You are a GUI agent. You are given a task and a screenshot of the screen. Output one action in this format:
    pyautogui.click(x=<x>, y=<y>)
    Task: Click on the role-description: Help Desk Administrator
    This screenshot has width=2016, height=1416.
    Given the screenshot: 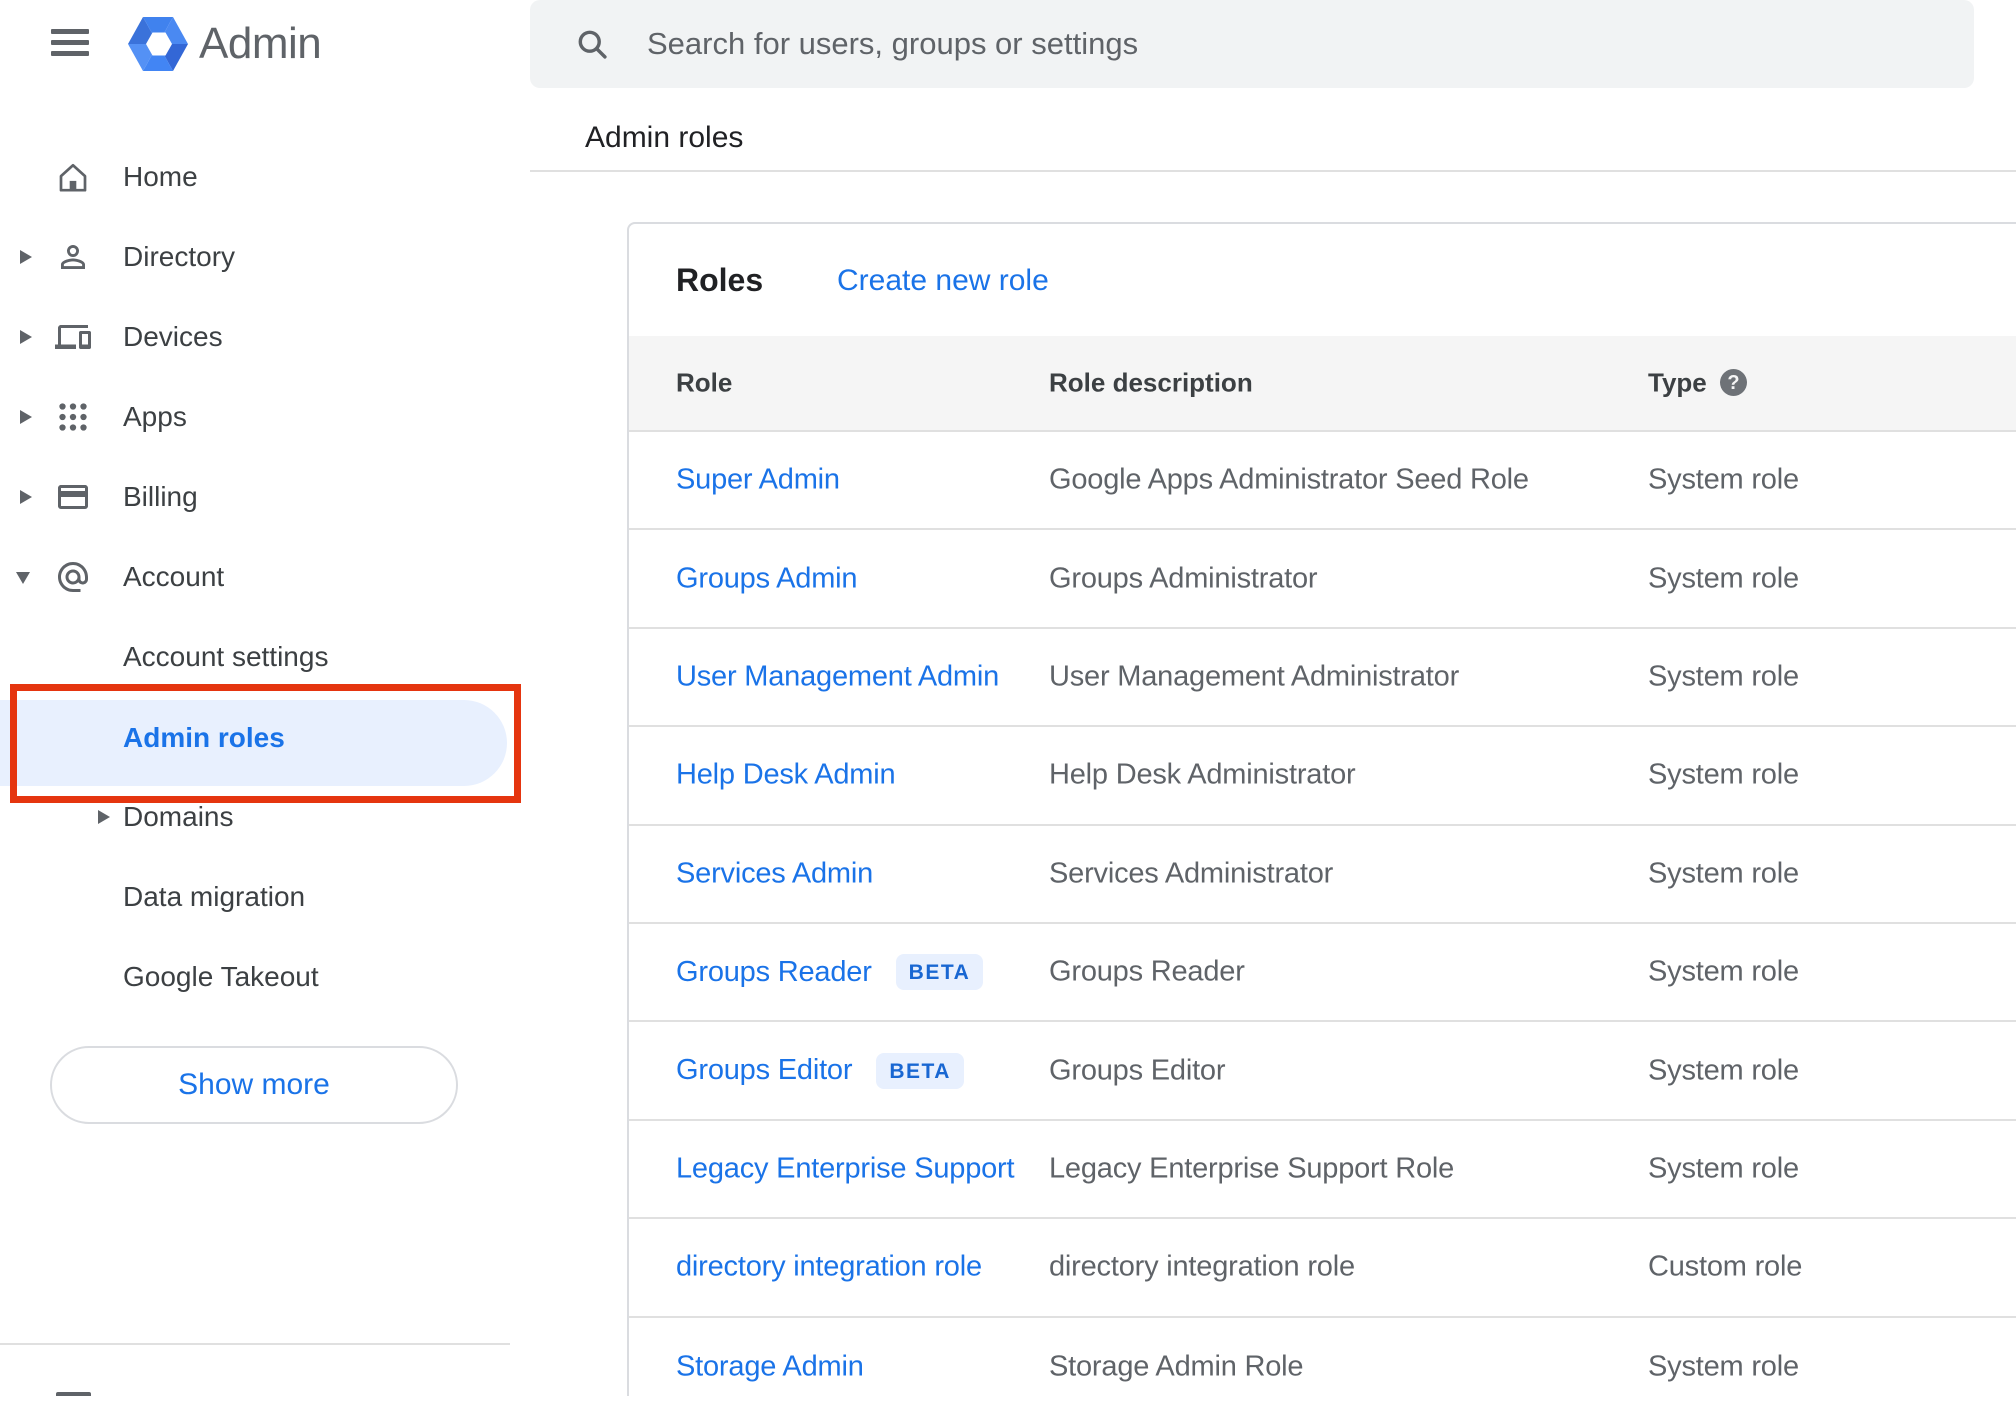 What is the action you would take?
    pyautogui.click(x=1202, y=774)
    